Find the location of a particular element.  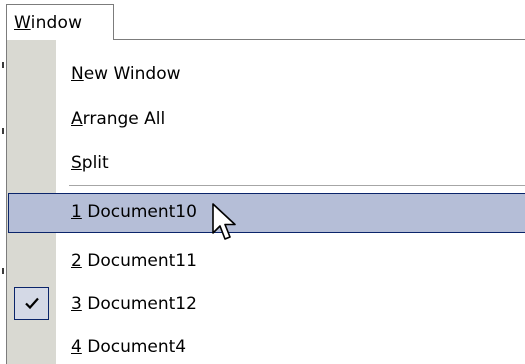

mnemonic-letter: A is located at coordinates (77, 119).